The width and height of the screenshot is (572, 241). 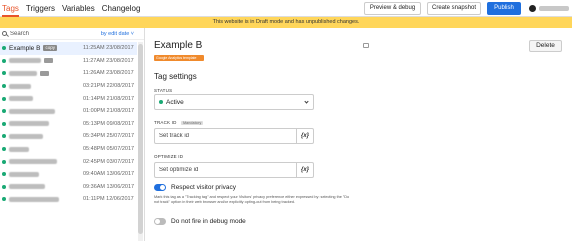 I want to click on respect-privacy-toggle, so click(x=160, y=187).